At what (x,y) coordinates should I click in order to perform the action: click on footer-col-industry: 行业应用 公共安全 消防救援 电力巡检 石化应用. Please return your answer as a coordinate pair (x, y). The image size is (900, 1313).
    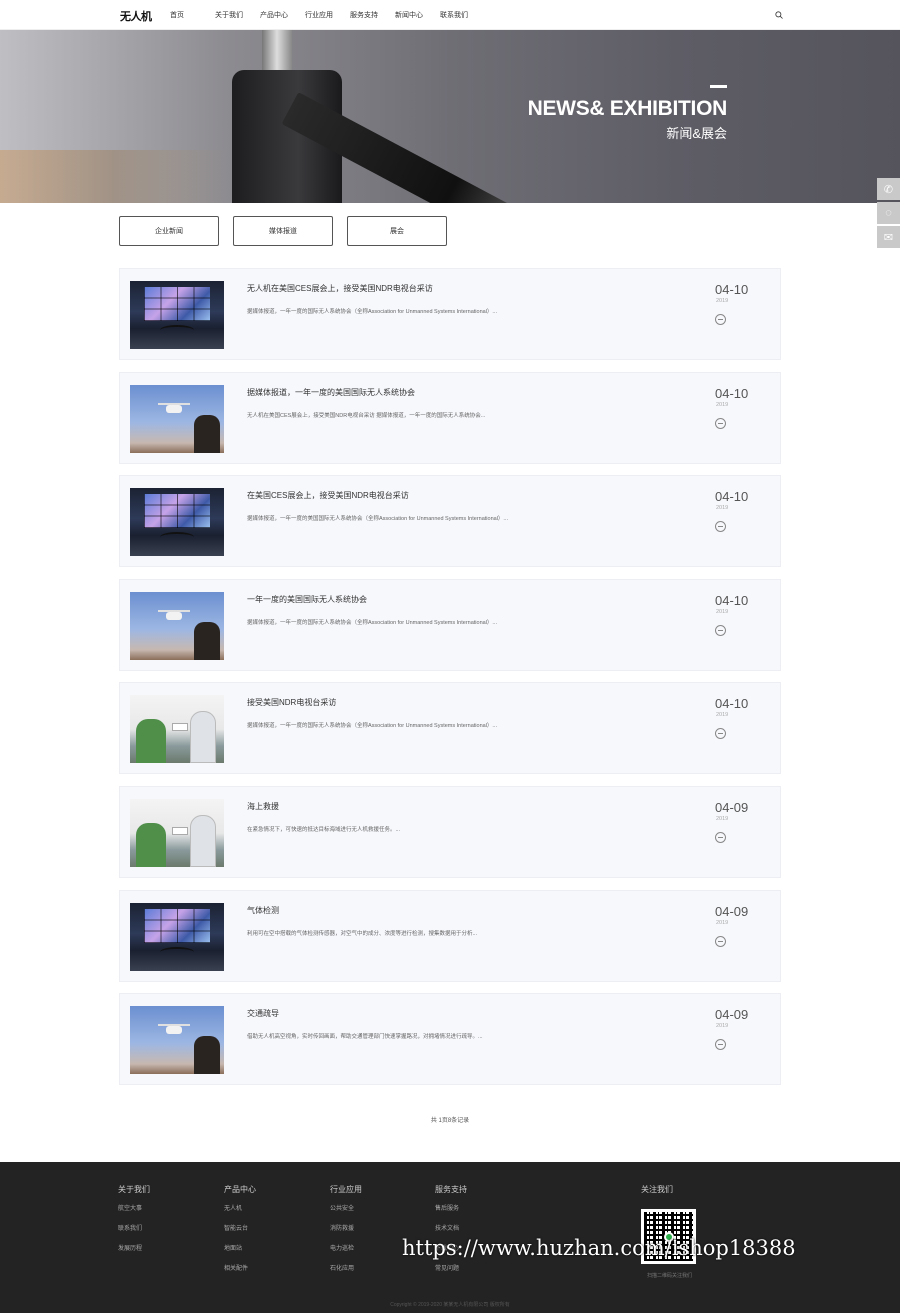
    Looking at the image, I should click on (346, 1233).